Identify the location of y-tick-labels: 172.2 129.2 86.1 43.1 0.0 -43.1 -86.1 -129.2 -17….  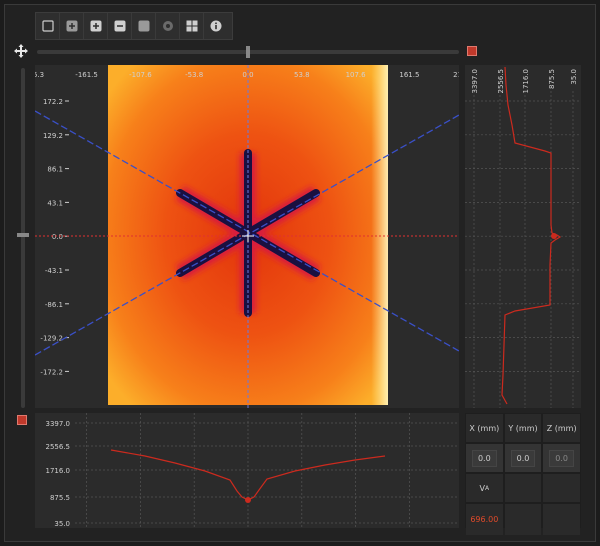
(54, 237).